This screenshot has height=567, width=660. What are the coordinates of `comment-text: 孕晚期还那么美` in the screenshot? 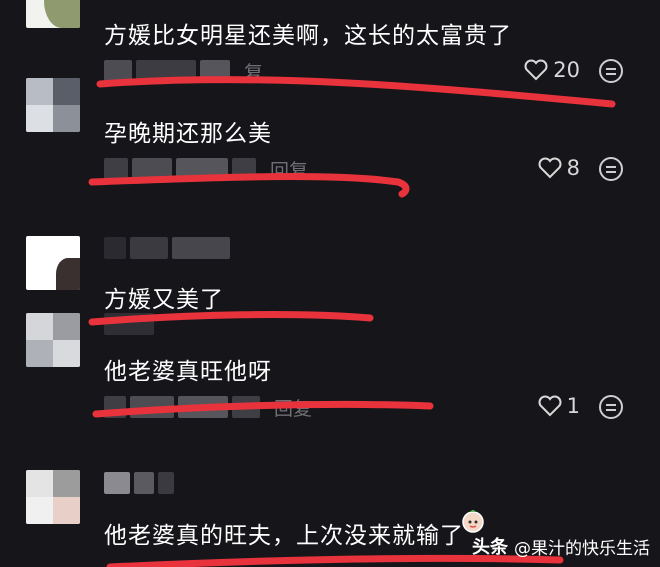 It's located at (188, 134).